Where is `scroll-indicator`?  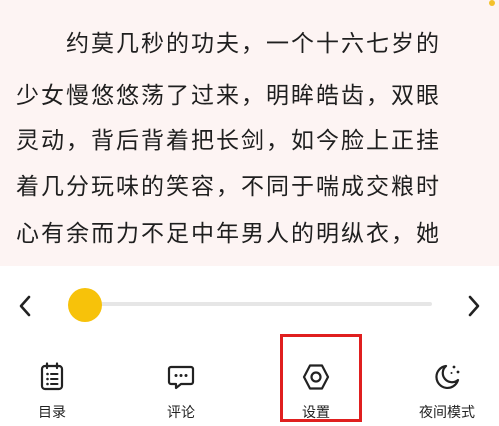 scroll-indicator is located at coordinates (492, 3).